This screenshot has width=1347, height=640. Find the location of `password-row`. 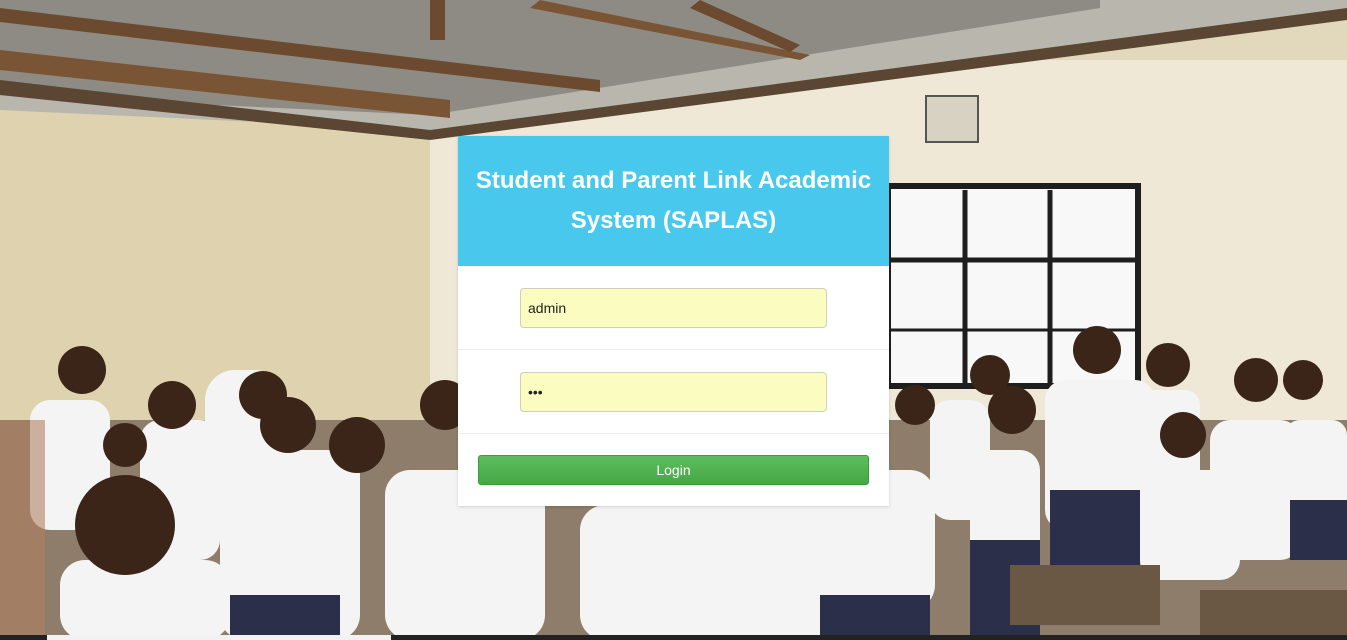

password-row is located at coordinates (673, 392).